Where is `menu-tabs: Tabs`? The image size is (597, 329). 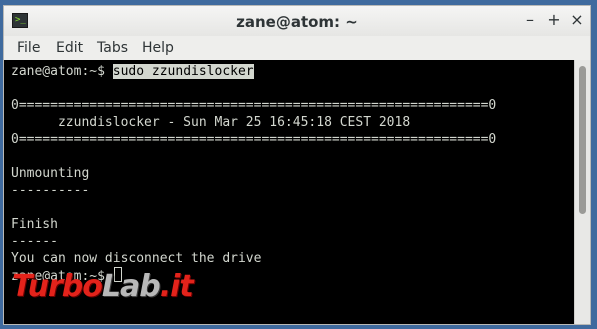 menu-tabs: Tabs is located at coordinates (112, 48).